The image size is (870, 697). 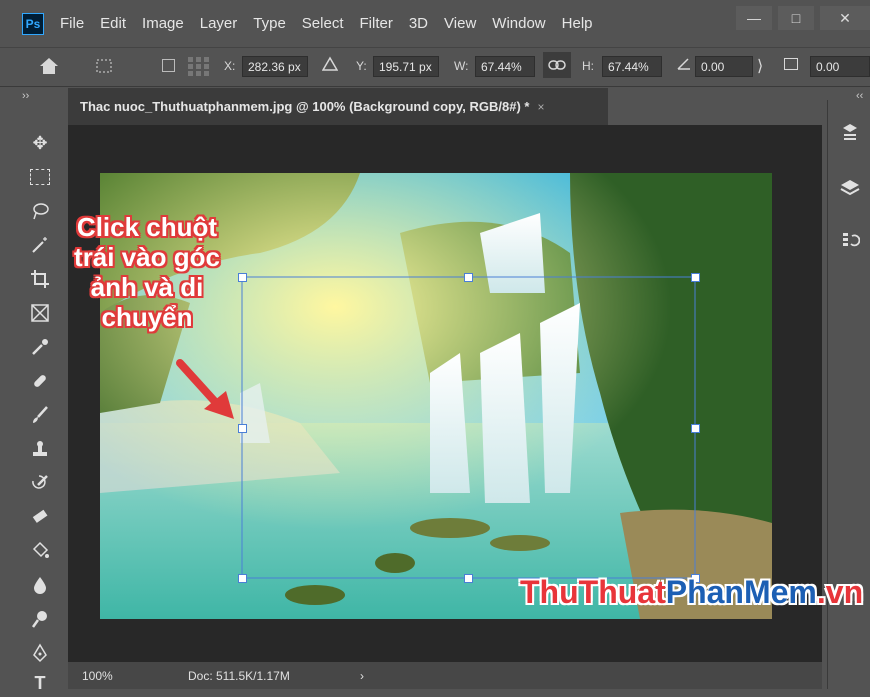 What do you see at coordinates (632, 66) in the screenshot?
I see `height-field: 67.44%` at bounding box center [632, 66].